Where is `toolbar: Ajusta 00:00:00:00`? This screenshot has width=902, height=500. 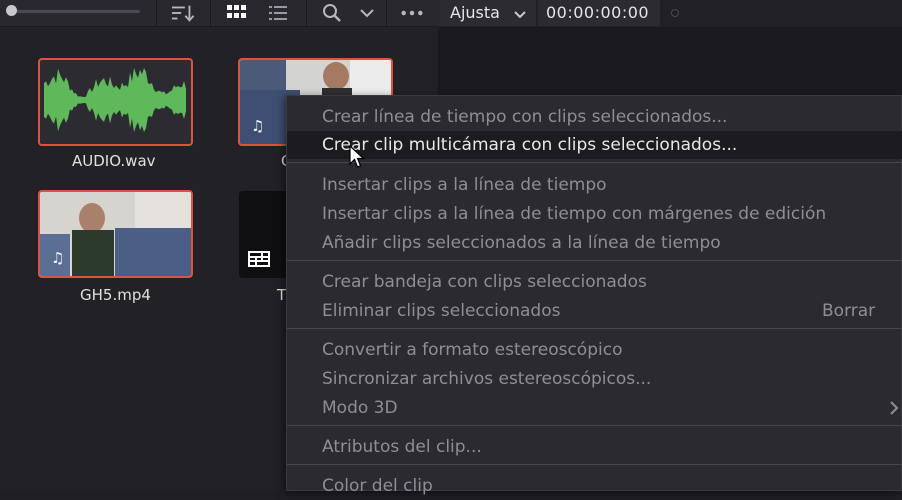
toolbar: Ajusta 00:00:00:00 is located at coordinates (451, 13).